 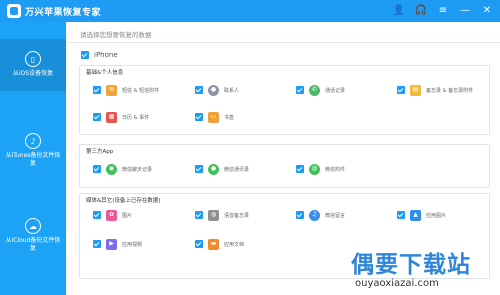 I want to click on item-bookmarks: ▭ 书签, so click(x=214, y=117).